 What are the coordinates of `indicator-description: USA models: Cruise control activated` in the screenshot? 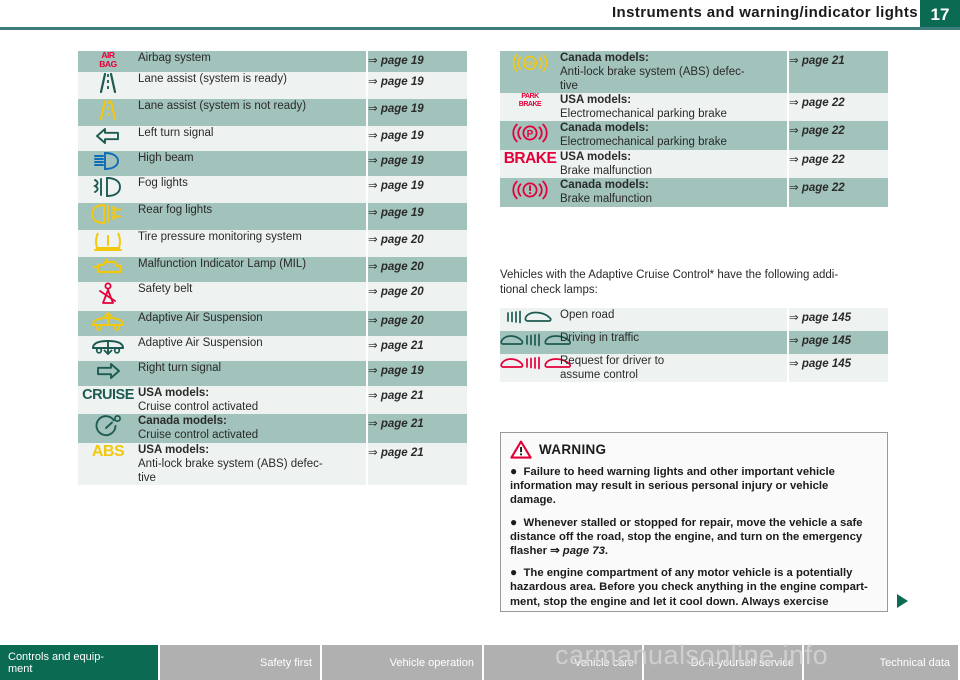 It's located at (252, 400).